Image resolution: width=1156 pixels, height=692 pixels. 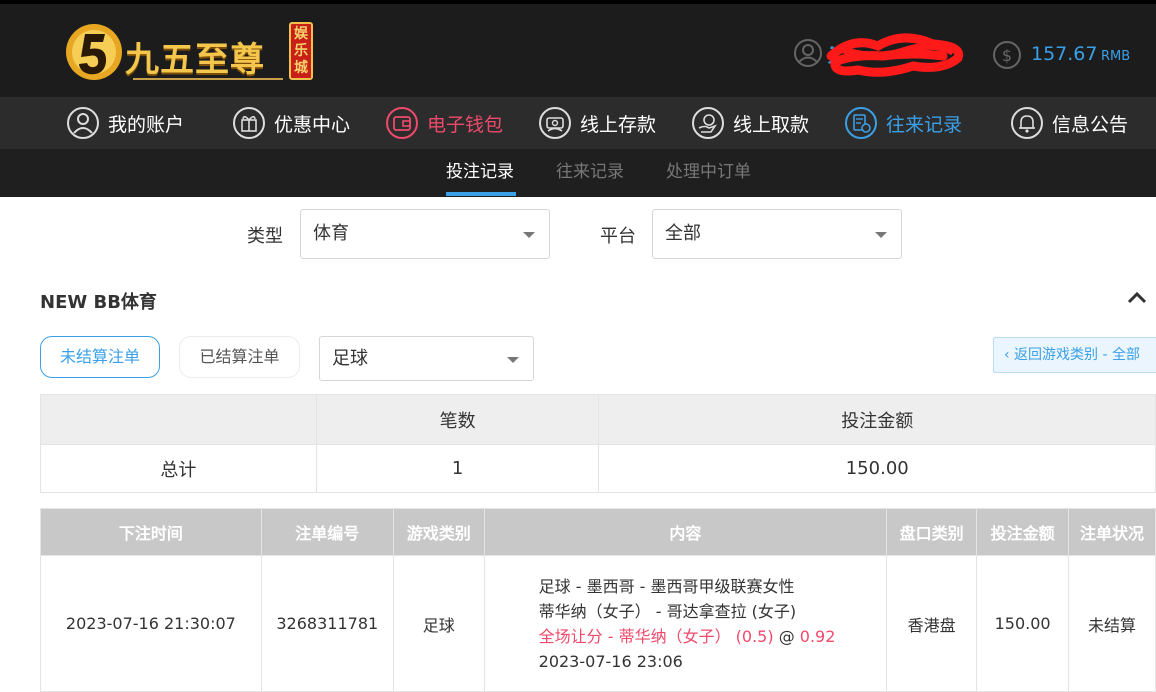 What do you see at coordinates (877, 468) in the screenshot?
I see `summary-cell: 150.00` at bounding box center [877, 468].